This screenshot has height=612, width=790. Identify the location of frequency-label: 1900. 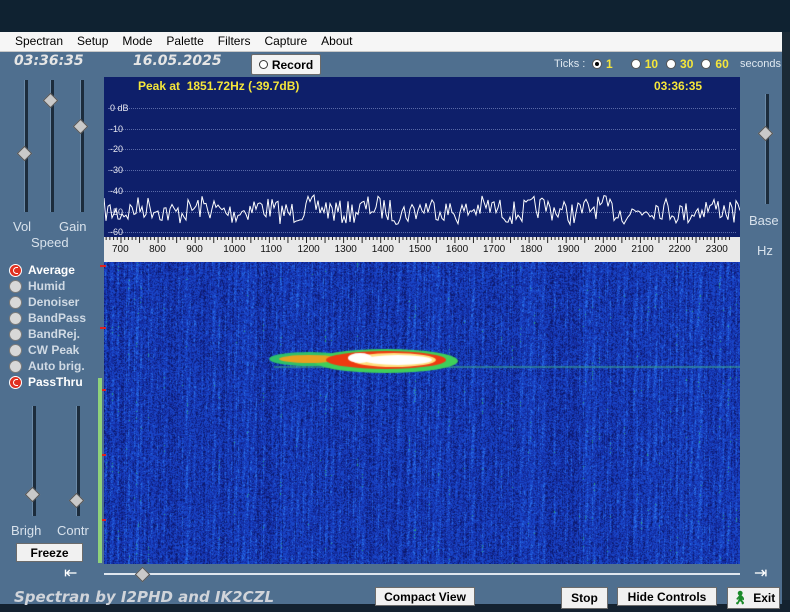
(568, 249).